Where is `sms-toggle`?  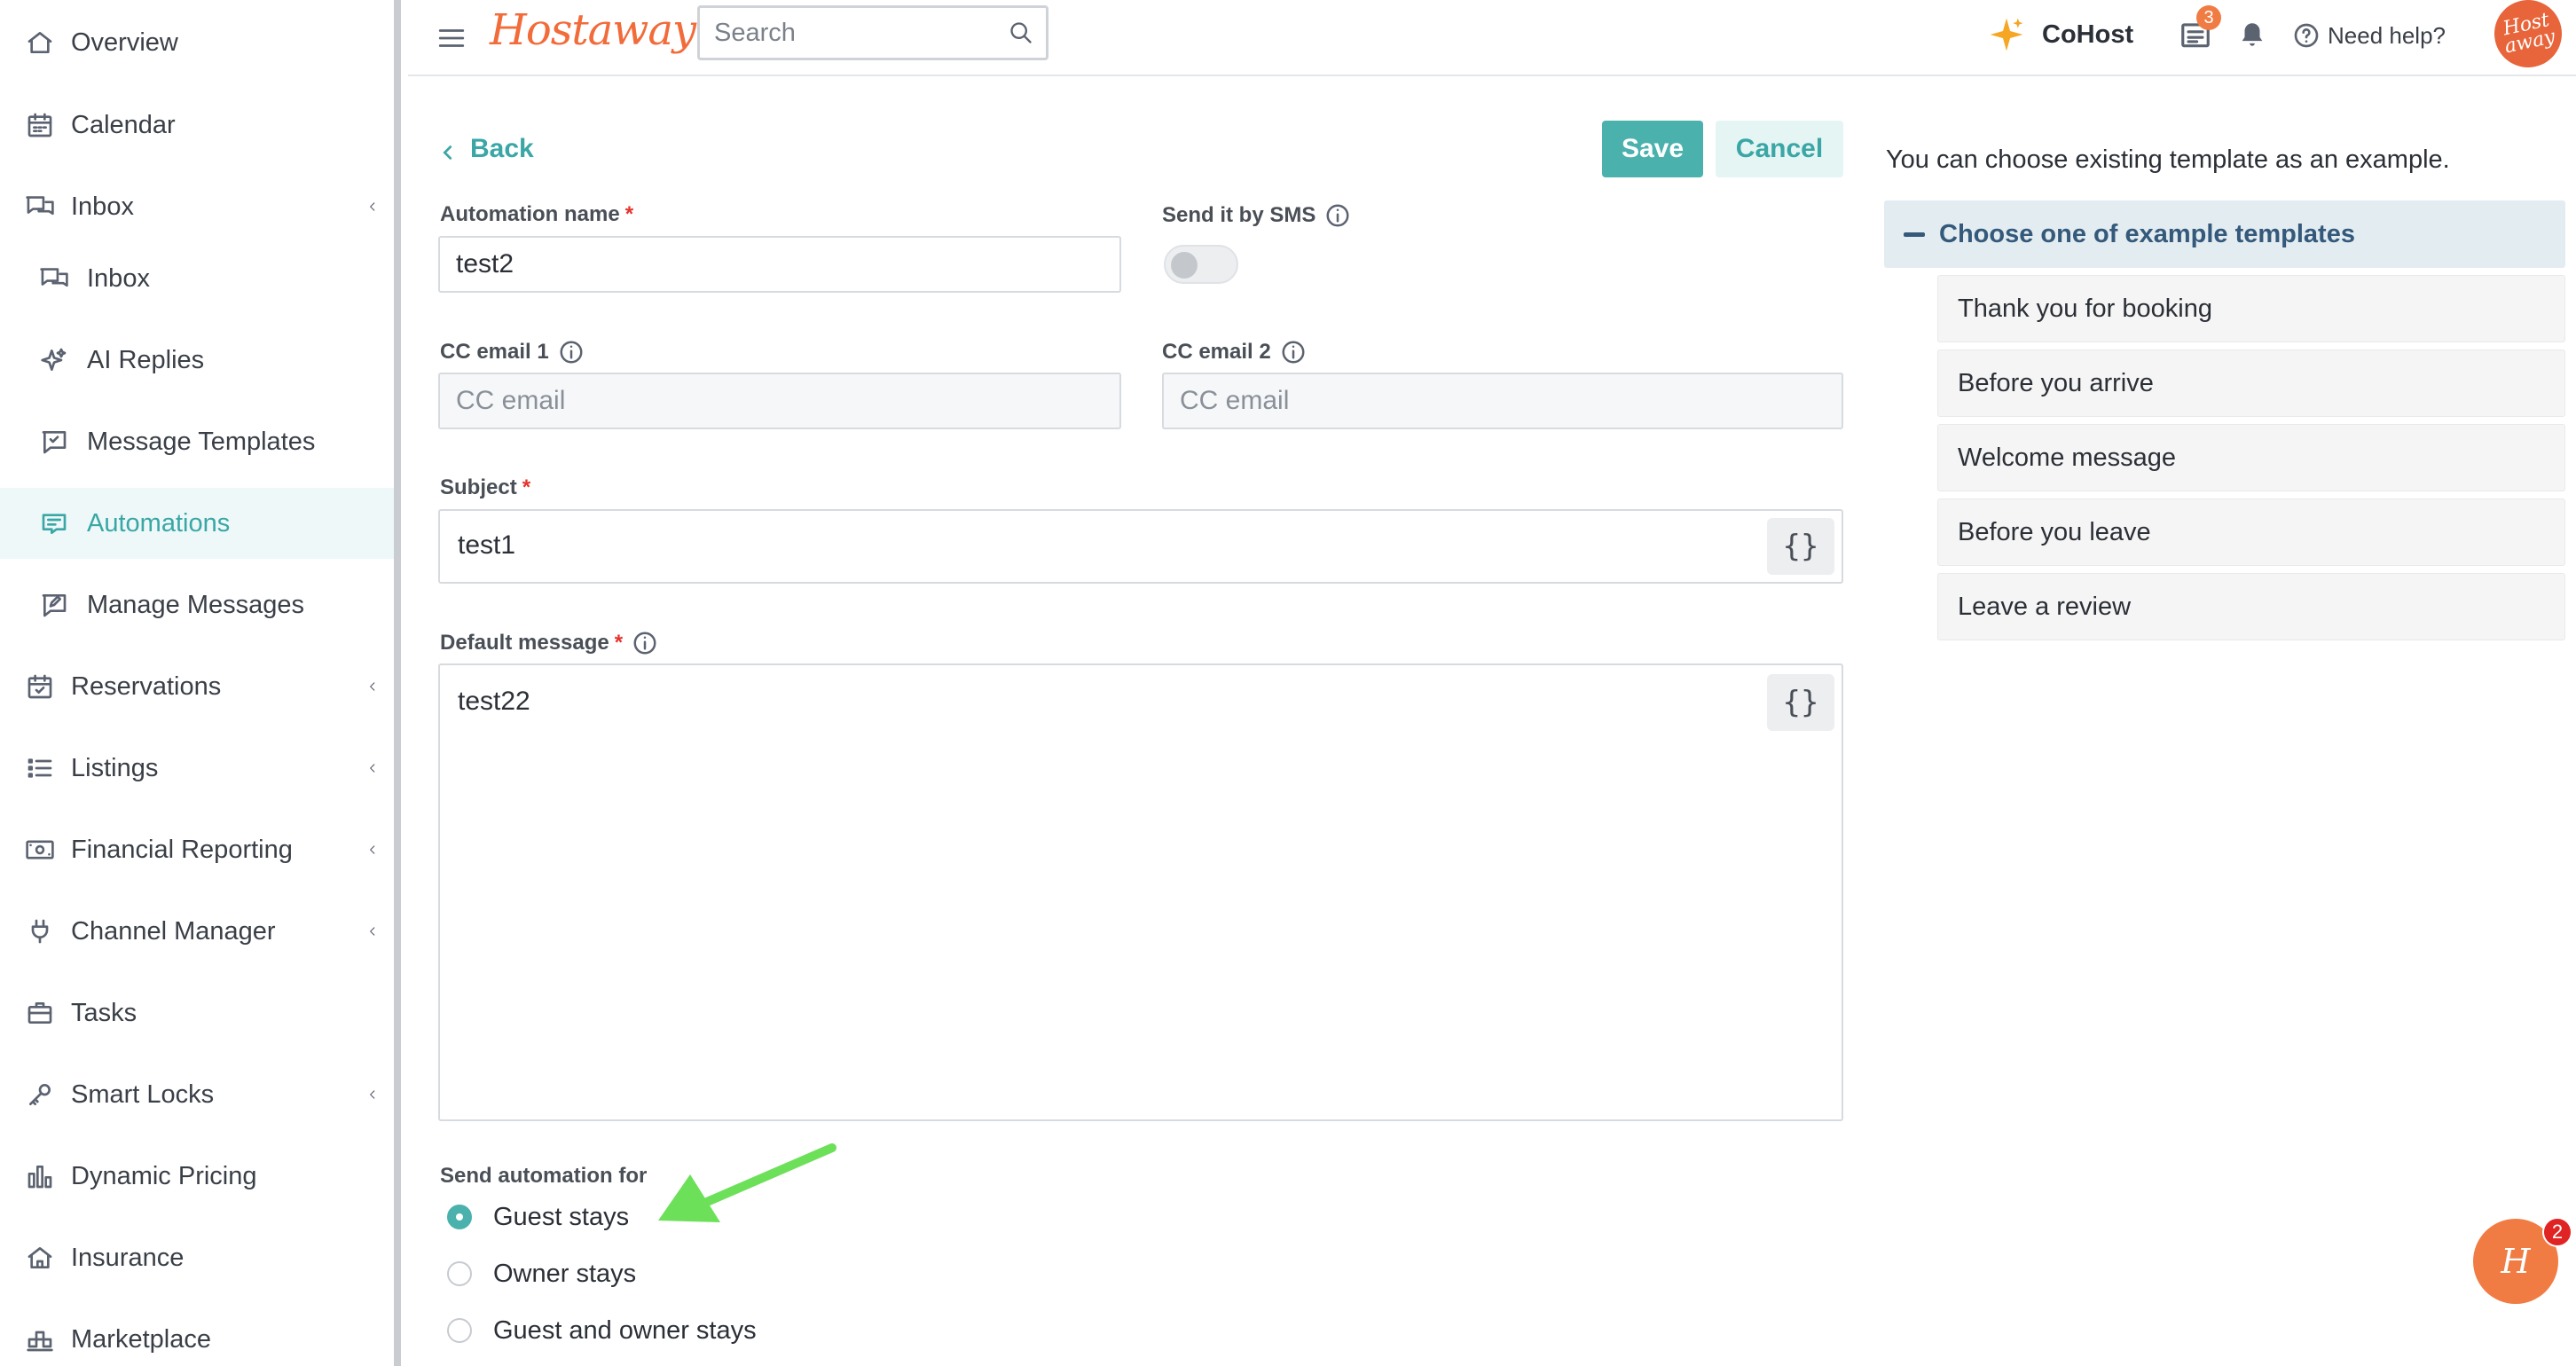 sms-toggle is located at coordinates (1201, 265).